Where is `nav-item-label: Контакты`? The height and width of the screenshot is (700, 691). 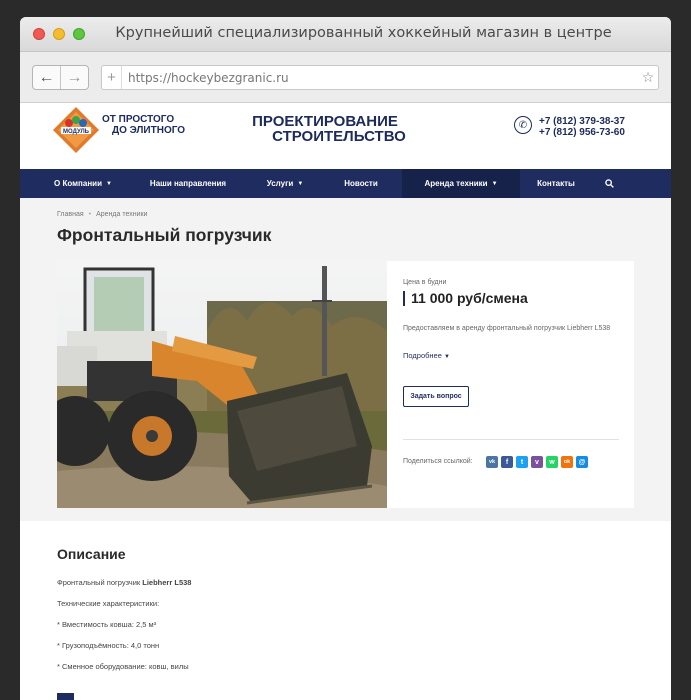
nav-item-label: Контакты is located at coordinates (556, 183).